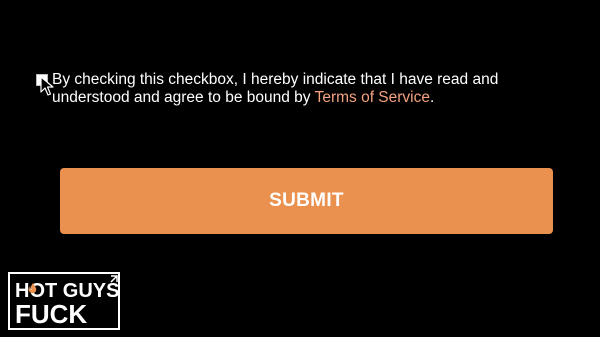 This screenshot has height=337, width=600. Describe the element at coordinates (432, 97) in the screenshot. I see `consent-text-after: .` at that location.